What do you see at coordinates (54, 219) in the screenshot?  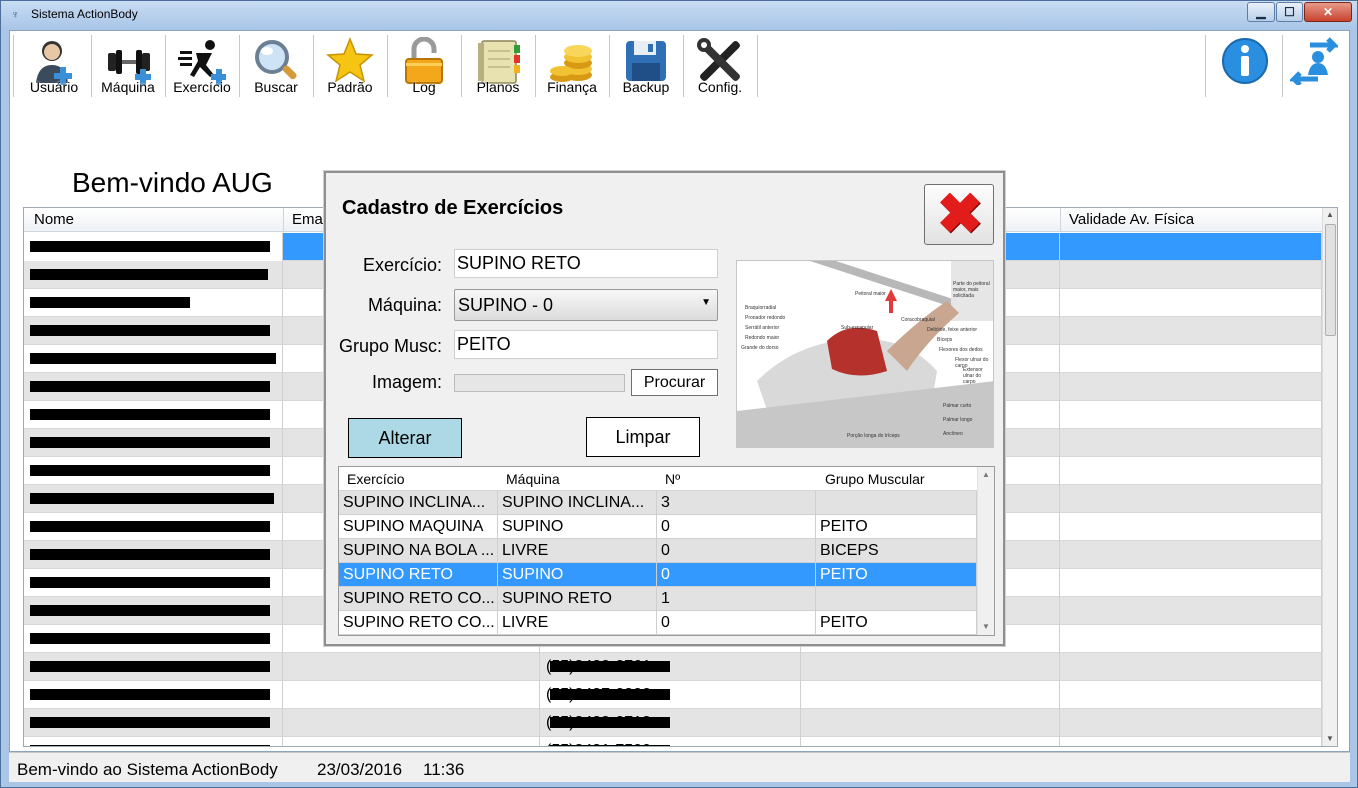 I see `column-header-nome: Nome` at bounding box center [54, 219].